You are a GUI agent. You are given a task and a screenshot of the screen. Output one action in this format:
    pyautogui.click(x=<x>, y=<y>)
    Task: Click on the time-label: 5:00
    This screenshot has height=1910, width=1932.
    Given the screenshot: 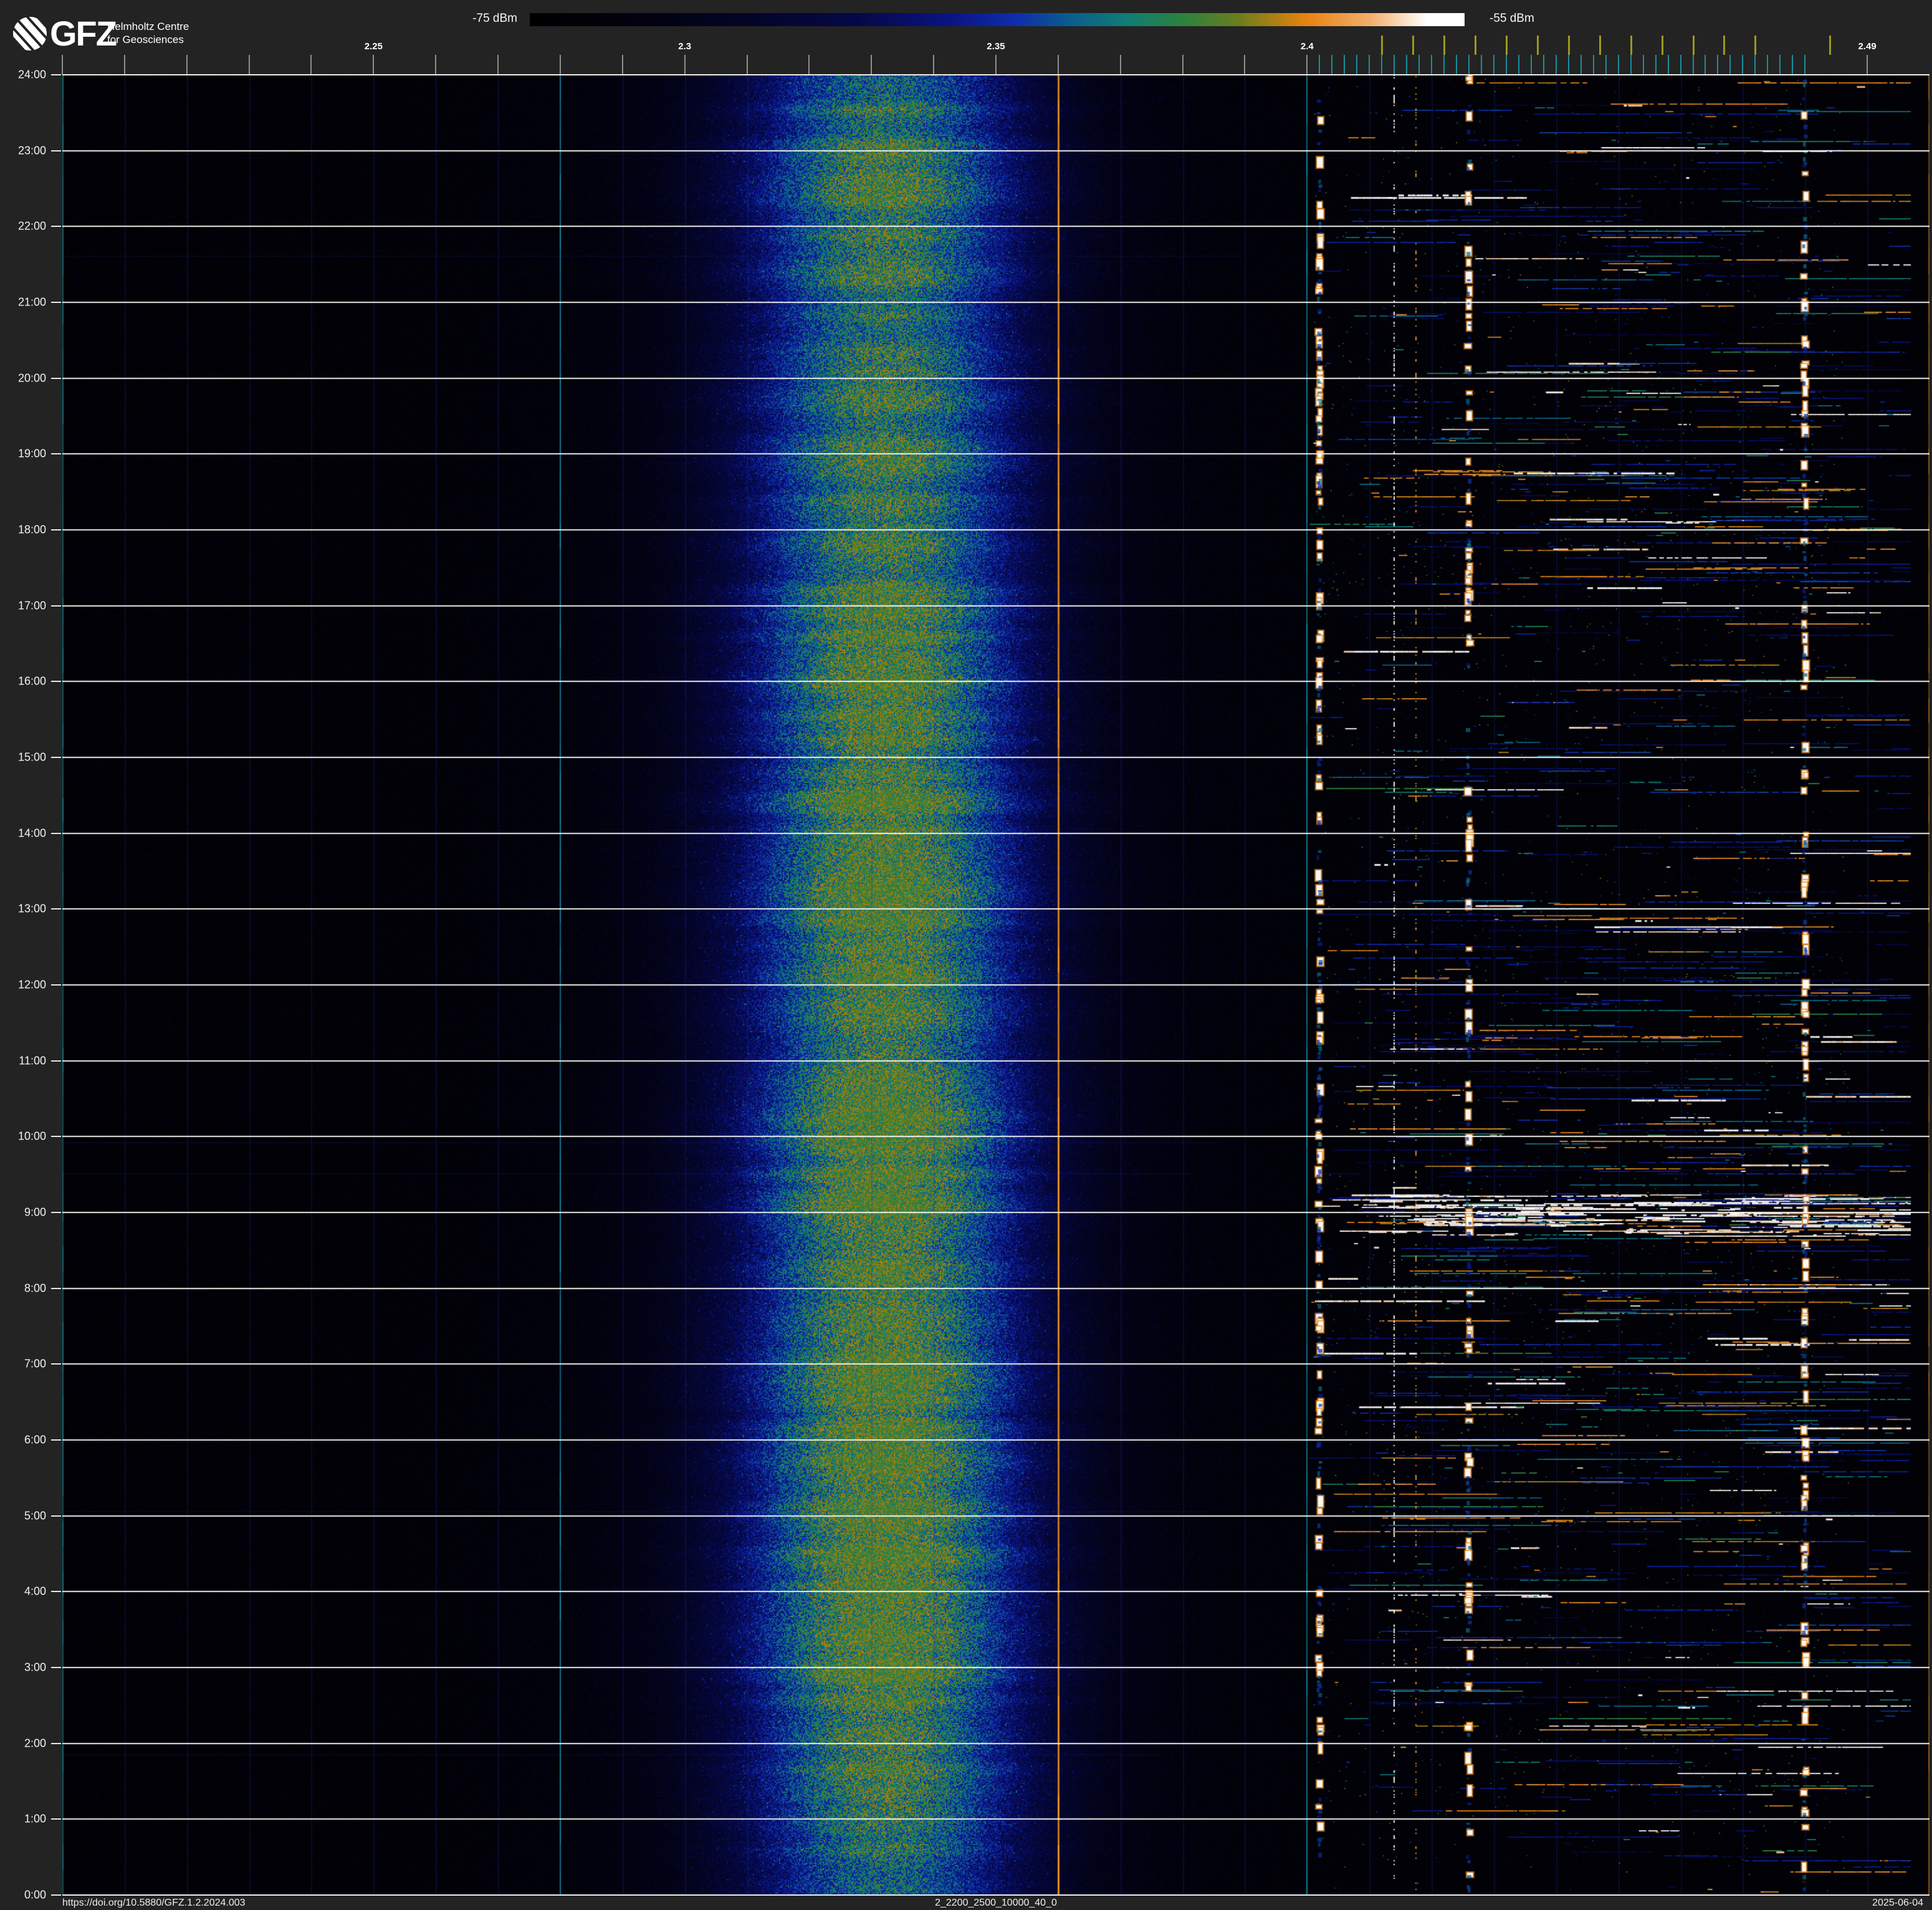 What is the action you would take?
    pyautogui.click(x=35, y=1515)
    